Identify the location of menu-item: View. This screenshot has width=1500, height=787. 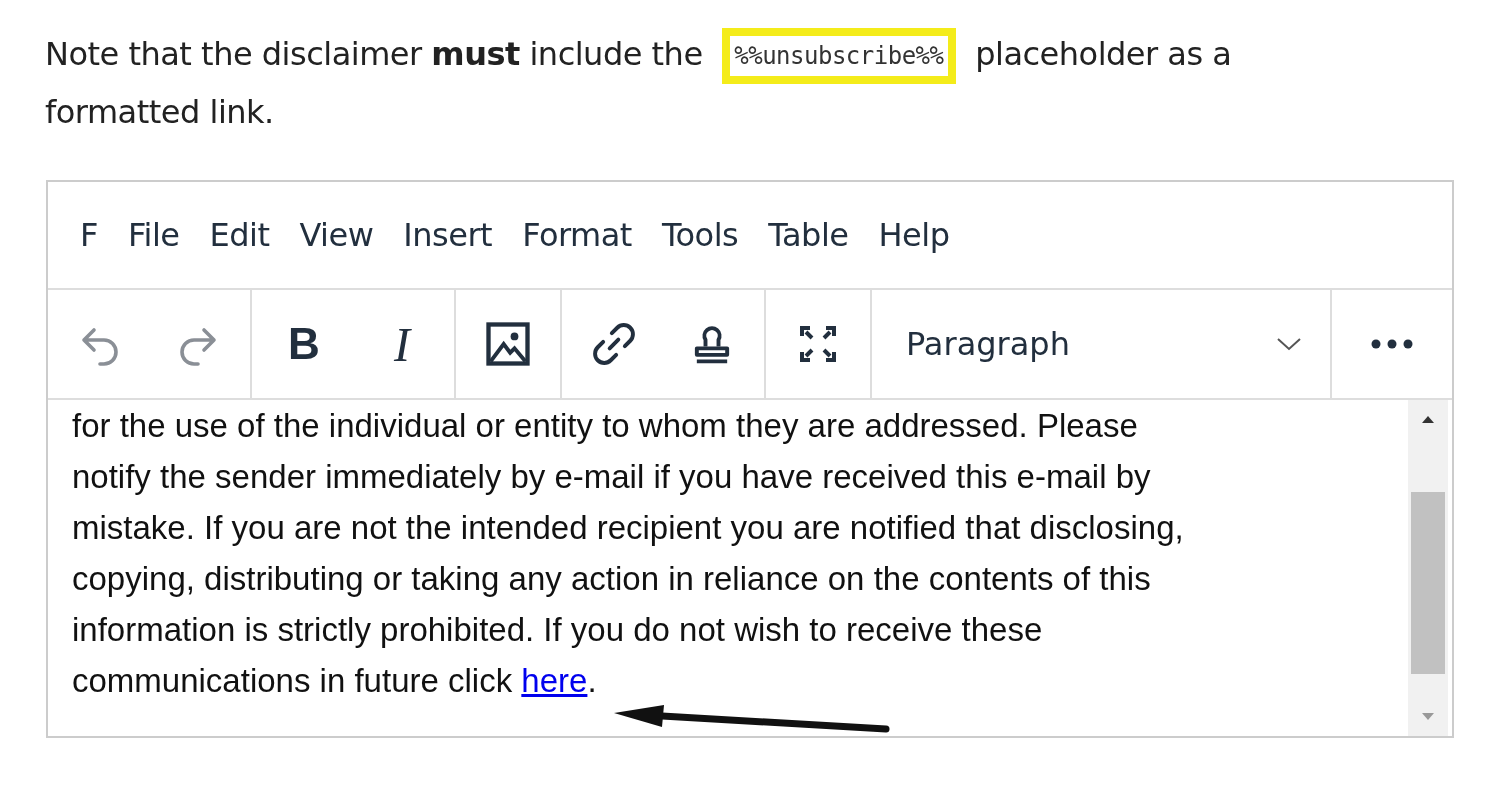
(336, 235).